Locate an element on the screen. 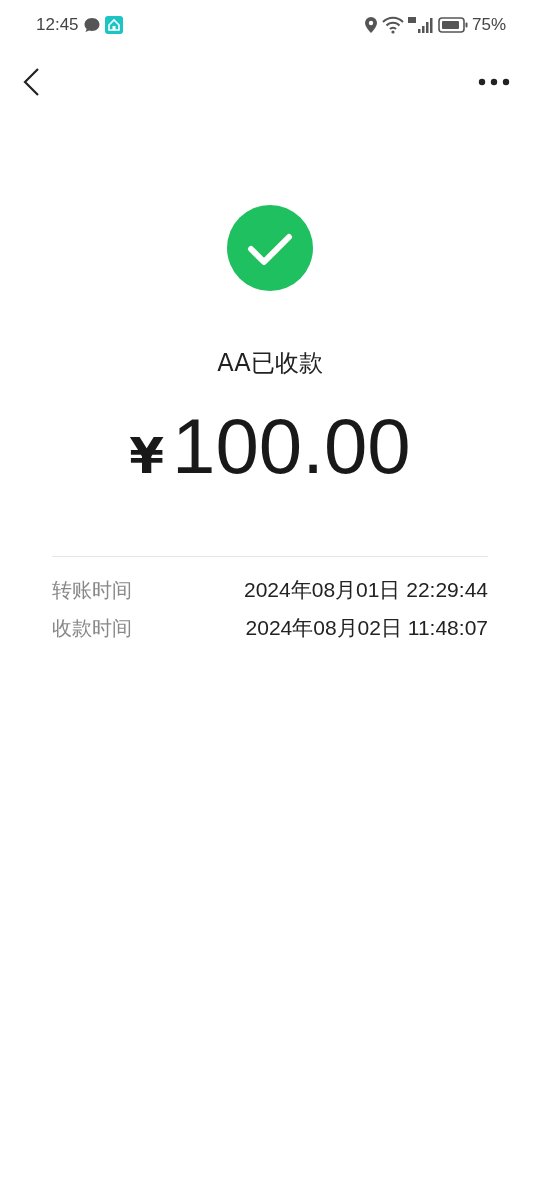 This screenshot has height=1200, width=540. detail-value: 2024年08月02日 11:48:07 is located at coordinates (366, 628).